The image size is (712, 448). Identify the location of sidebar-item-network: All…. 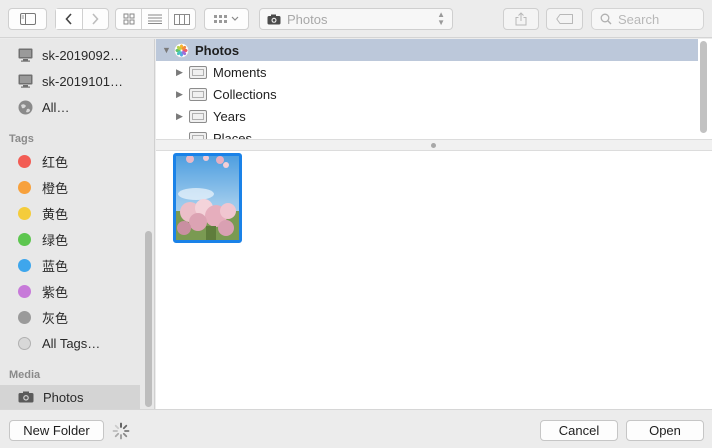
(70, 107).